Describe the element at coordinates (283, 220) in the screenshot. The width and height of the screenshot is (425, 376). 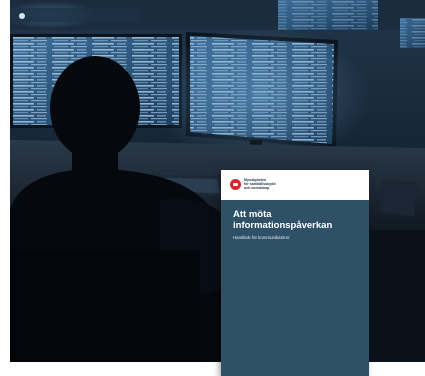
I see `handbook-title: Att möta informationspåverkan` at that location.